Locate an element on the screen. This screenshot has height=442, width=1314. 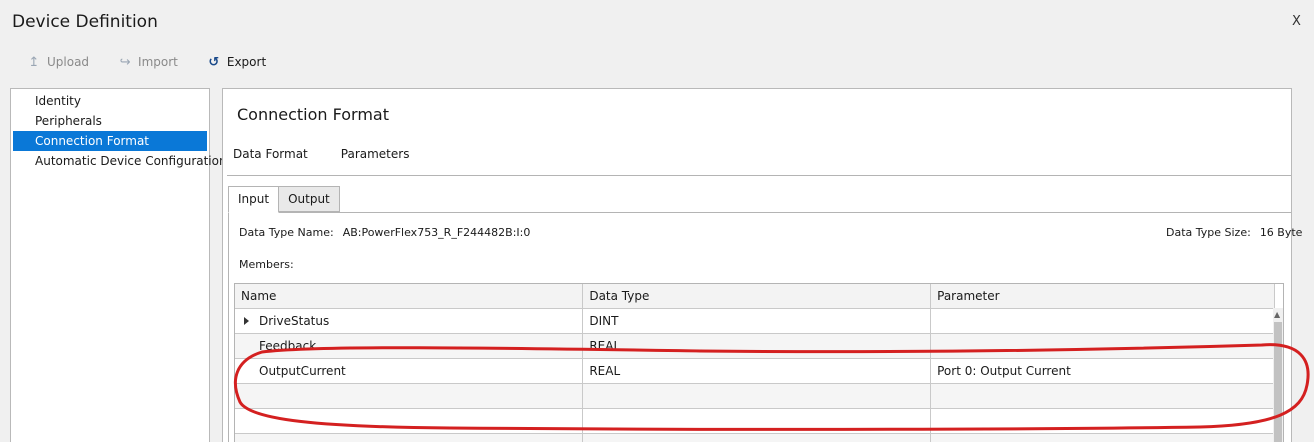
subtab-parameters: Parameters is located at coordinates (375, 154).